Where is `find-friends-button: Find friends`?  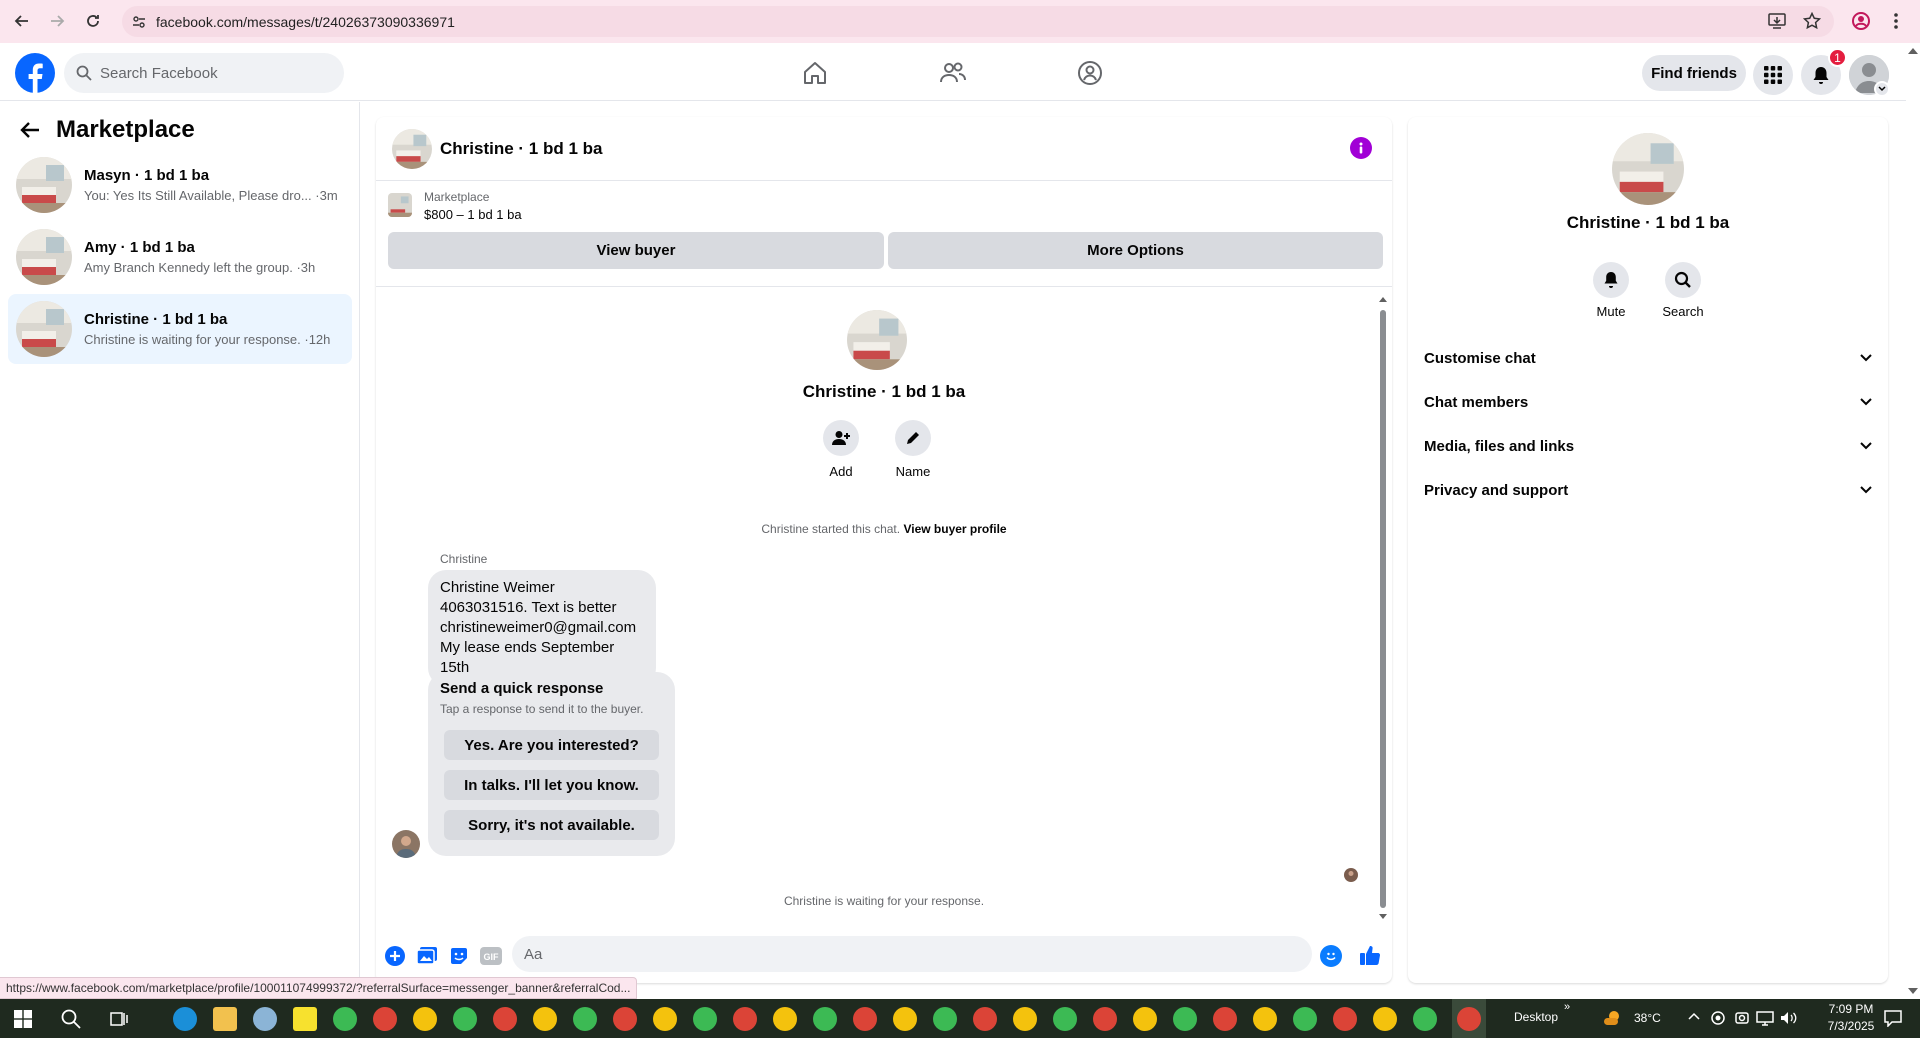 find-friends-button: Find friends is located at coordinates (1694, 73).